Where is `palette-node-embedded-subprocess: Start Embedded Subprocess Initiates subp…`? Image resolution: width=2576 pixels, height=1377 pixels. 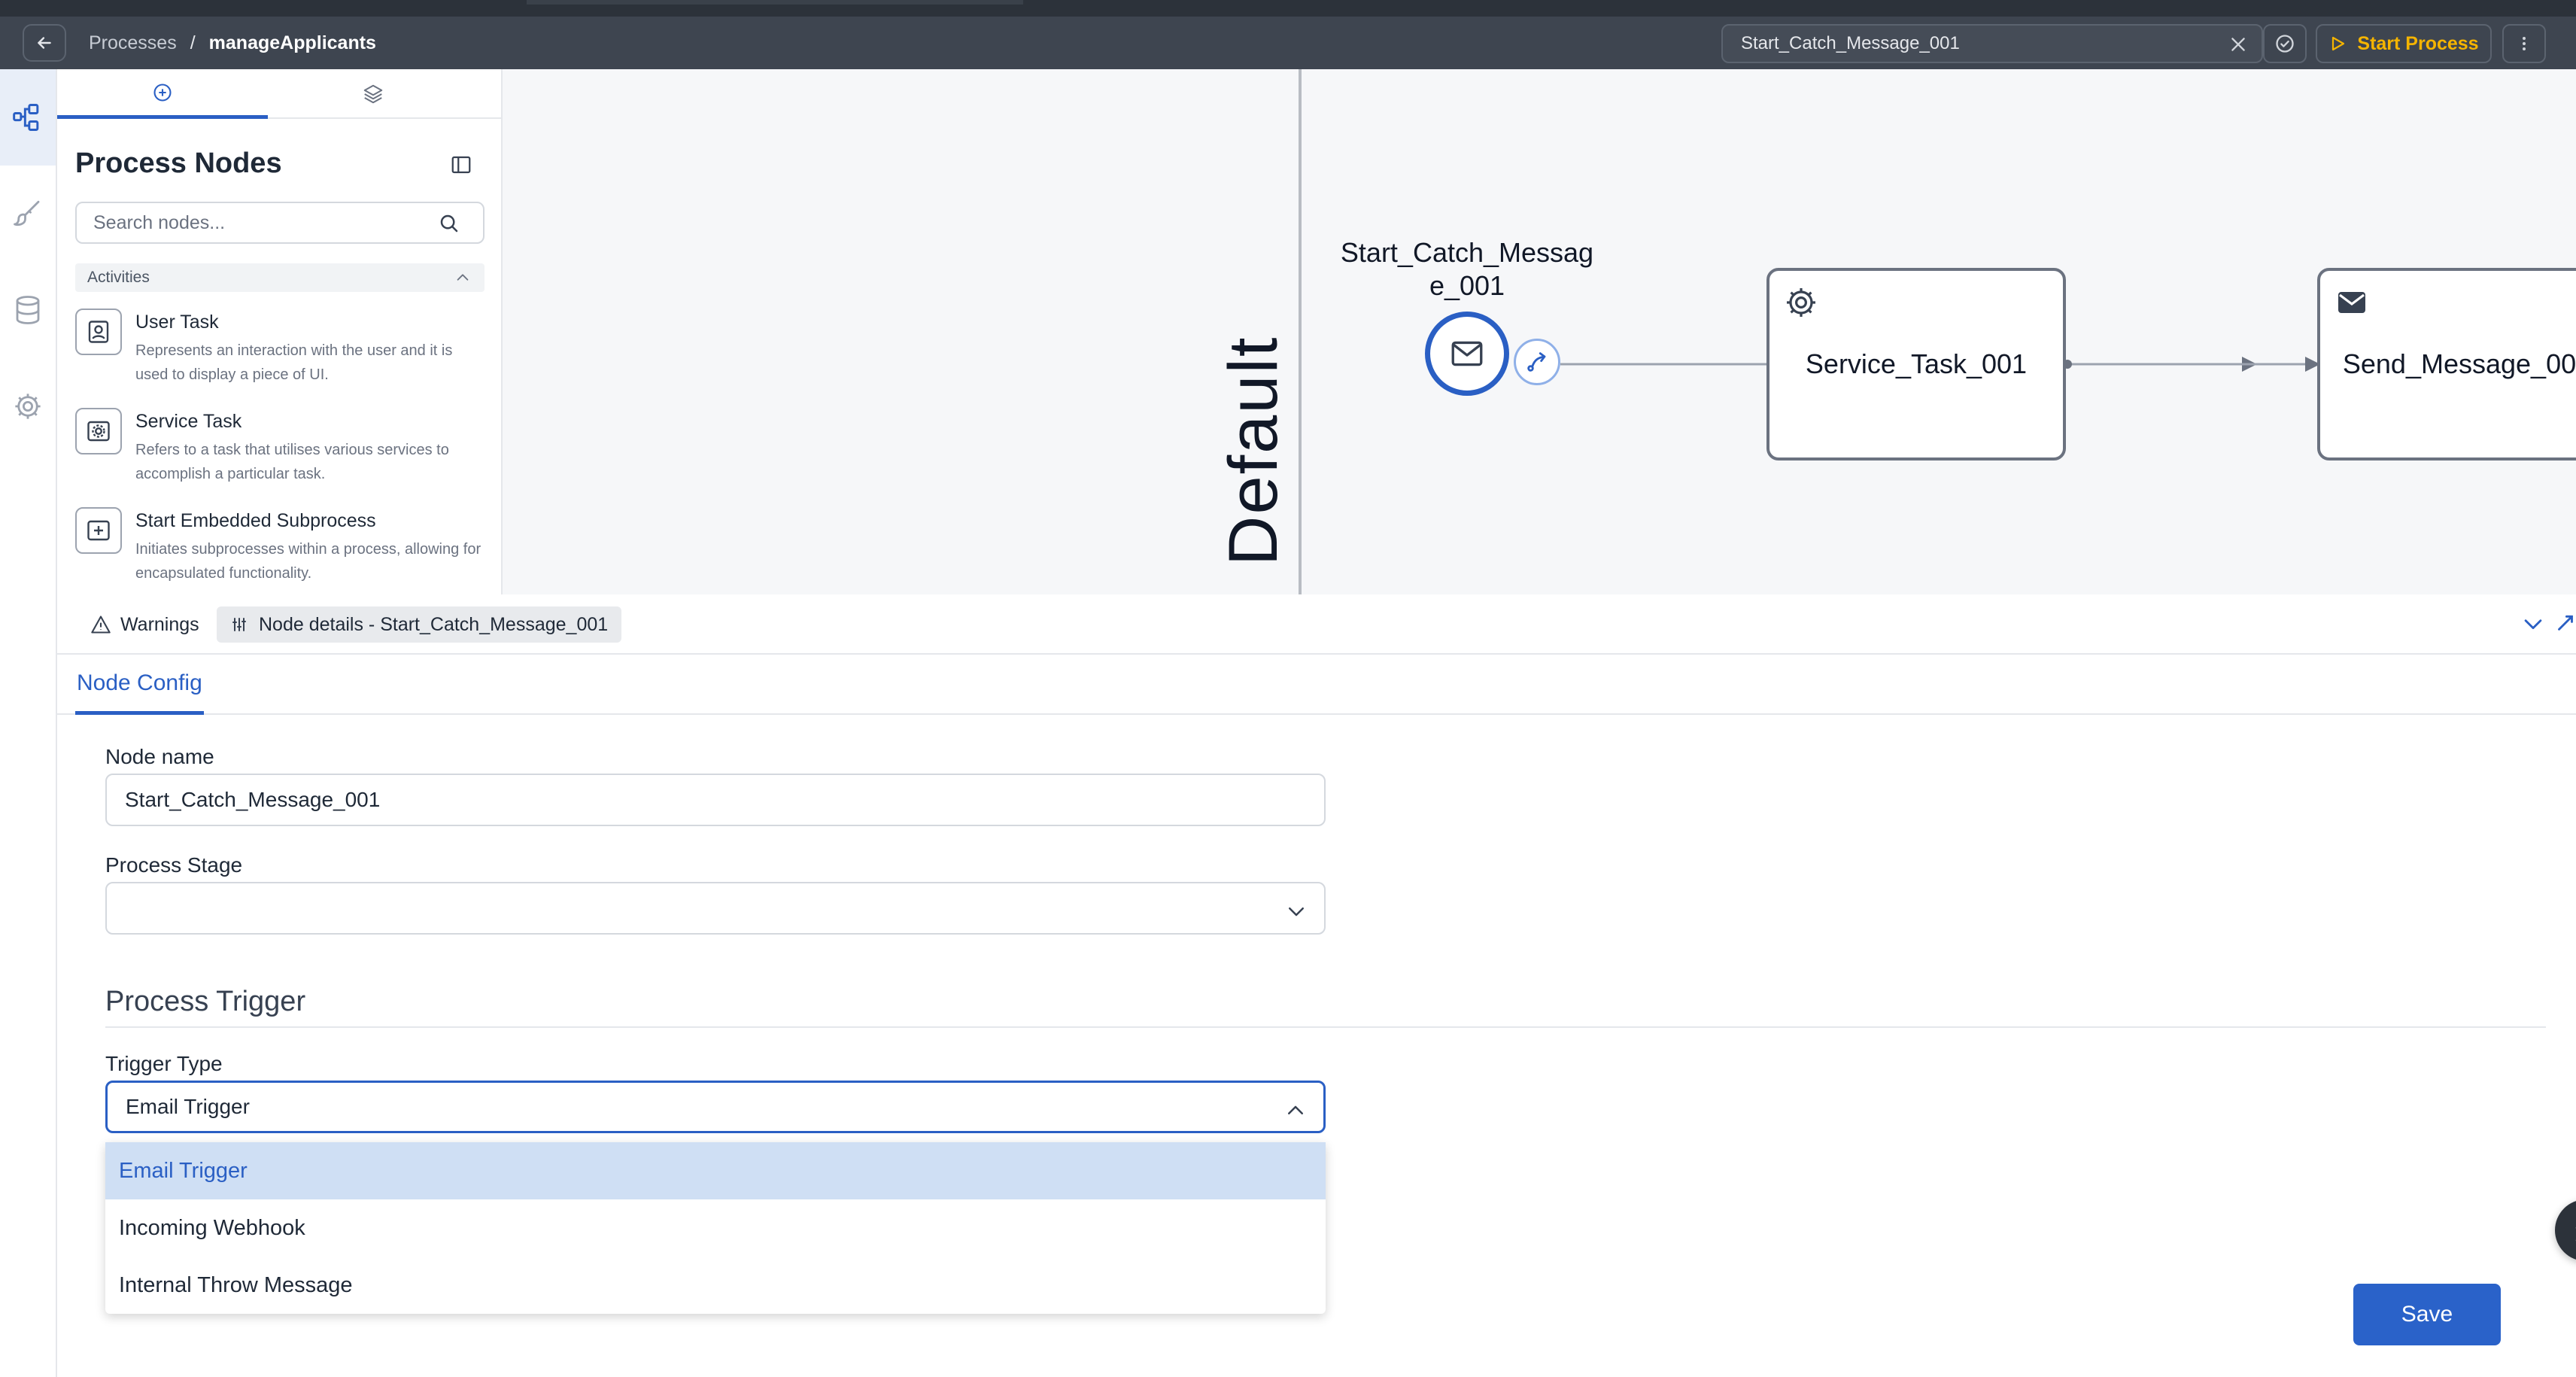 palette-node-embedded-subprocess: Start Embedded Subprocess Initiates subp… is located at coordinates (286, 552).